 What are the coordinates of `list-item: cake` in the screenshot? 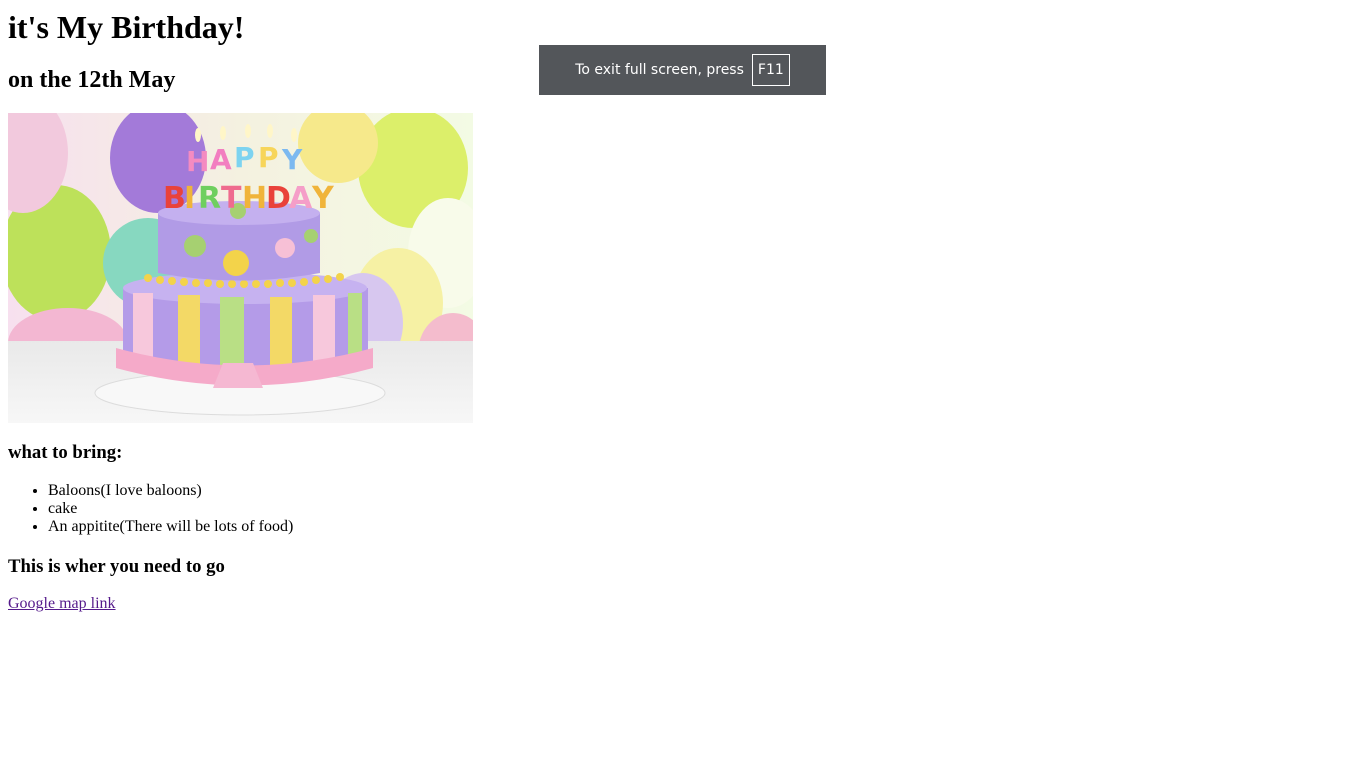 It's located at (170, 509).